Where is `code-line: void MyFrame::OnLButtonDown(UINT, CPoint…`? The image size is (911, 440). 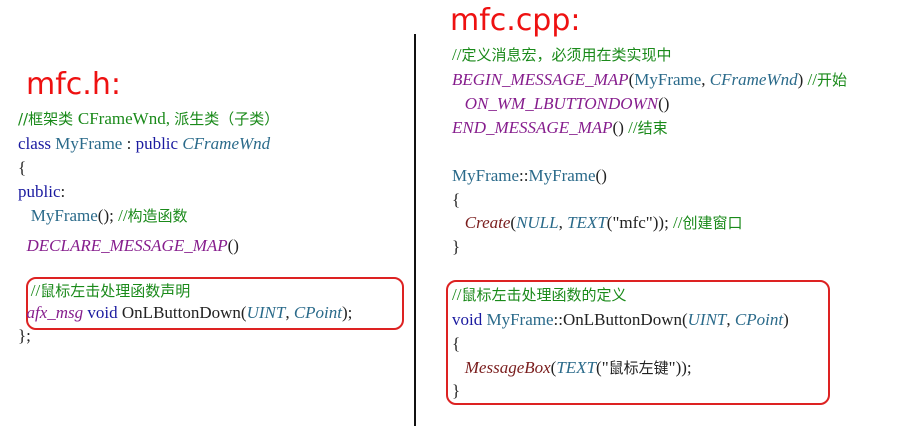
code-line: void MyFrame::OnLButtonDown(UINT, CPoint… is located at coordinates (620, 320).